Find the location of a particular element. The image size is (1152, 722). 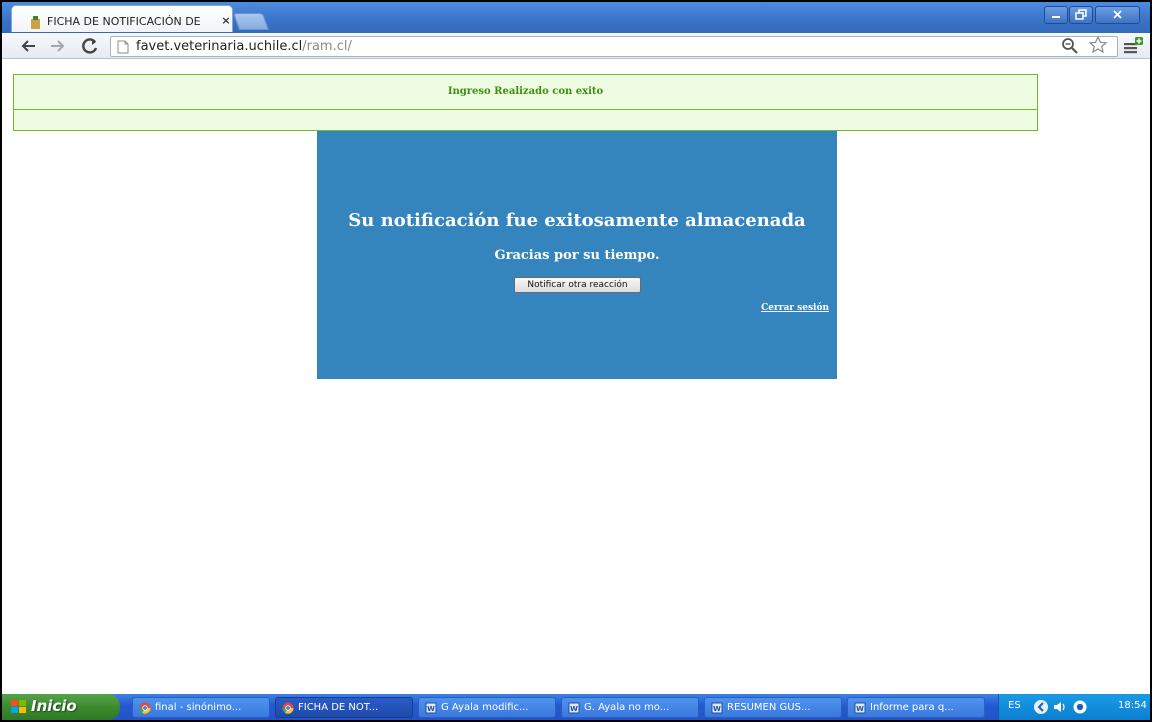

minimize-icon is located at coordinates (1056, 17).